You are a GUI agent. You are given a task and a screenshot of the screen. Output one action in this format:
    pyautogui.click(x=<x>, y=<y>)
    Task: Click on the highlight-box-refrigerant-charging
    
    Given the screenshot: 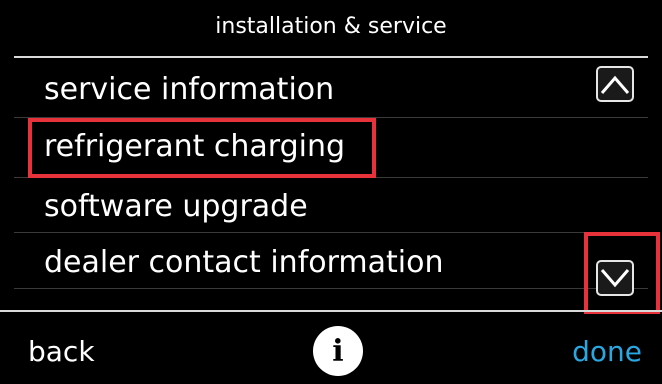 What is the action you would take?
    pyautogui.click(x=202, y=148)
    